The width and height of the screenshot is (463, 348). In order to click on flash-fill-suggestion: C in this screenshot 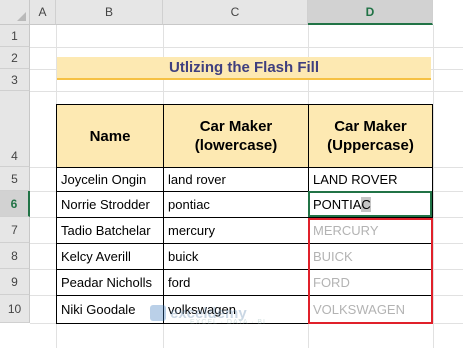, I will do `click(366, 204)`.